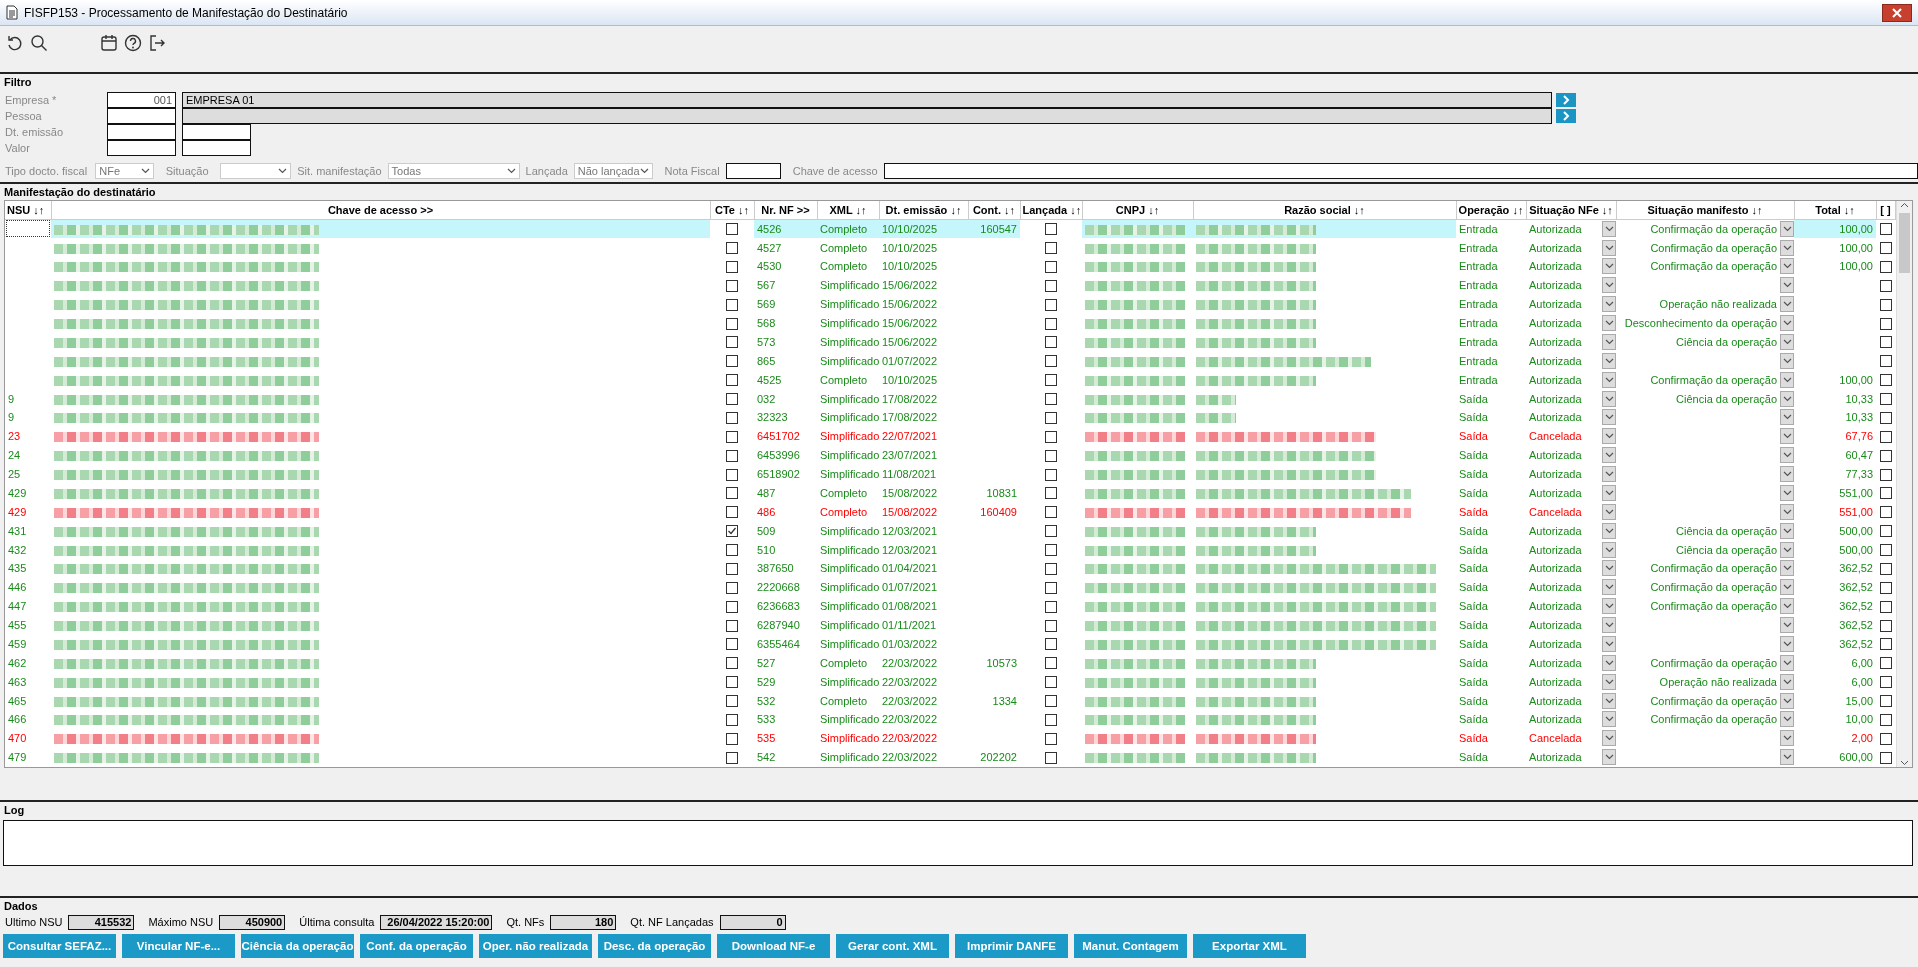 The height and width of the screenshot is (967, 1918). I want to click on input-field: 001, so click(141, 100).